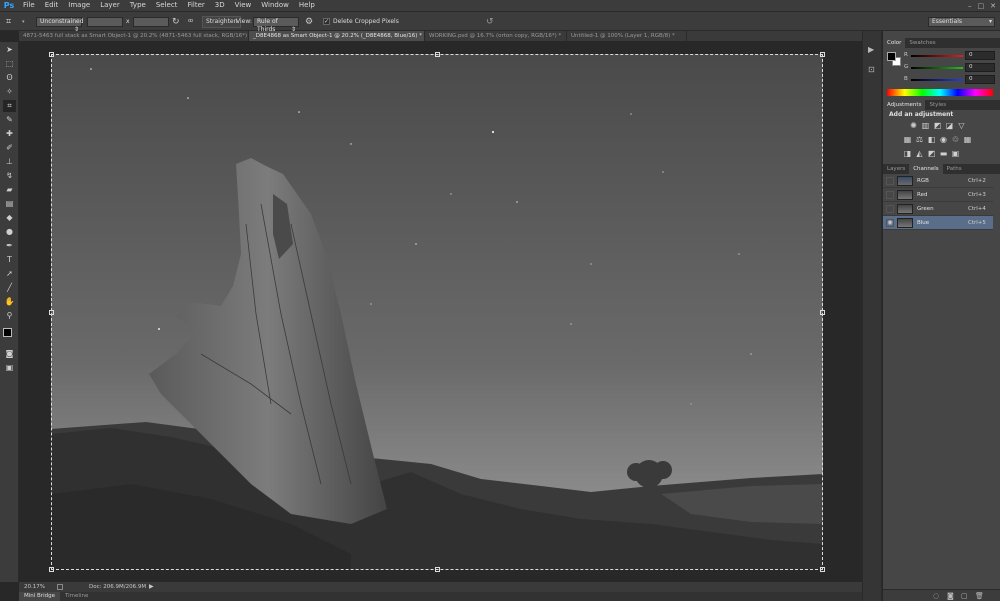 This screenshot has height=601, width=1000. What do you see at coordinates (938, 181) in the screenshot?
I see `channel-row-rgb: RGB Ctrl+2` at bounding box center [938, 181].